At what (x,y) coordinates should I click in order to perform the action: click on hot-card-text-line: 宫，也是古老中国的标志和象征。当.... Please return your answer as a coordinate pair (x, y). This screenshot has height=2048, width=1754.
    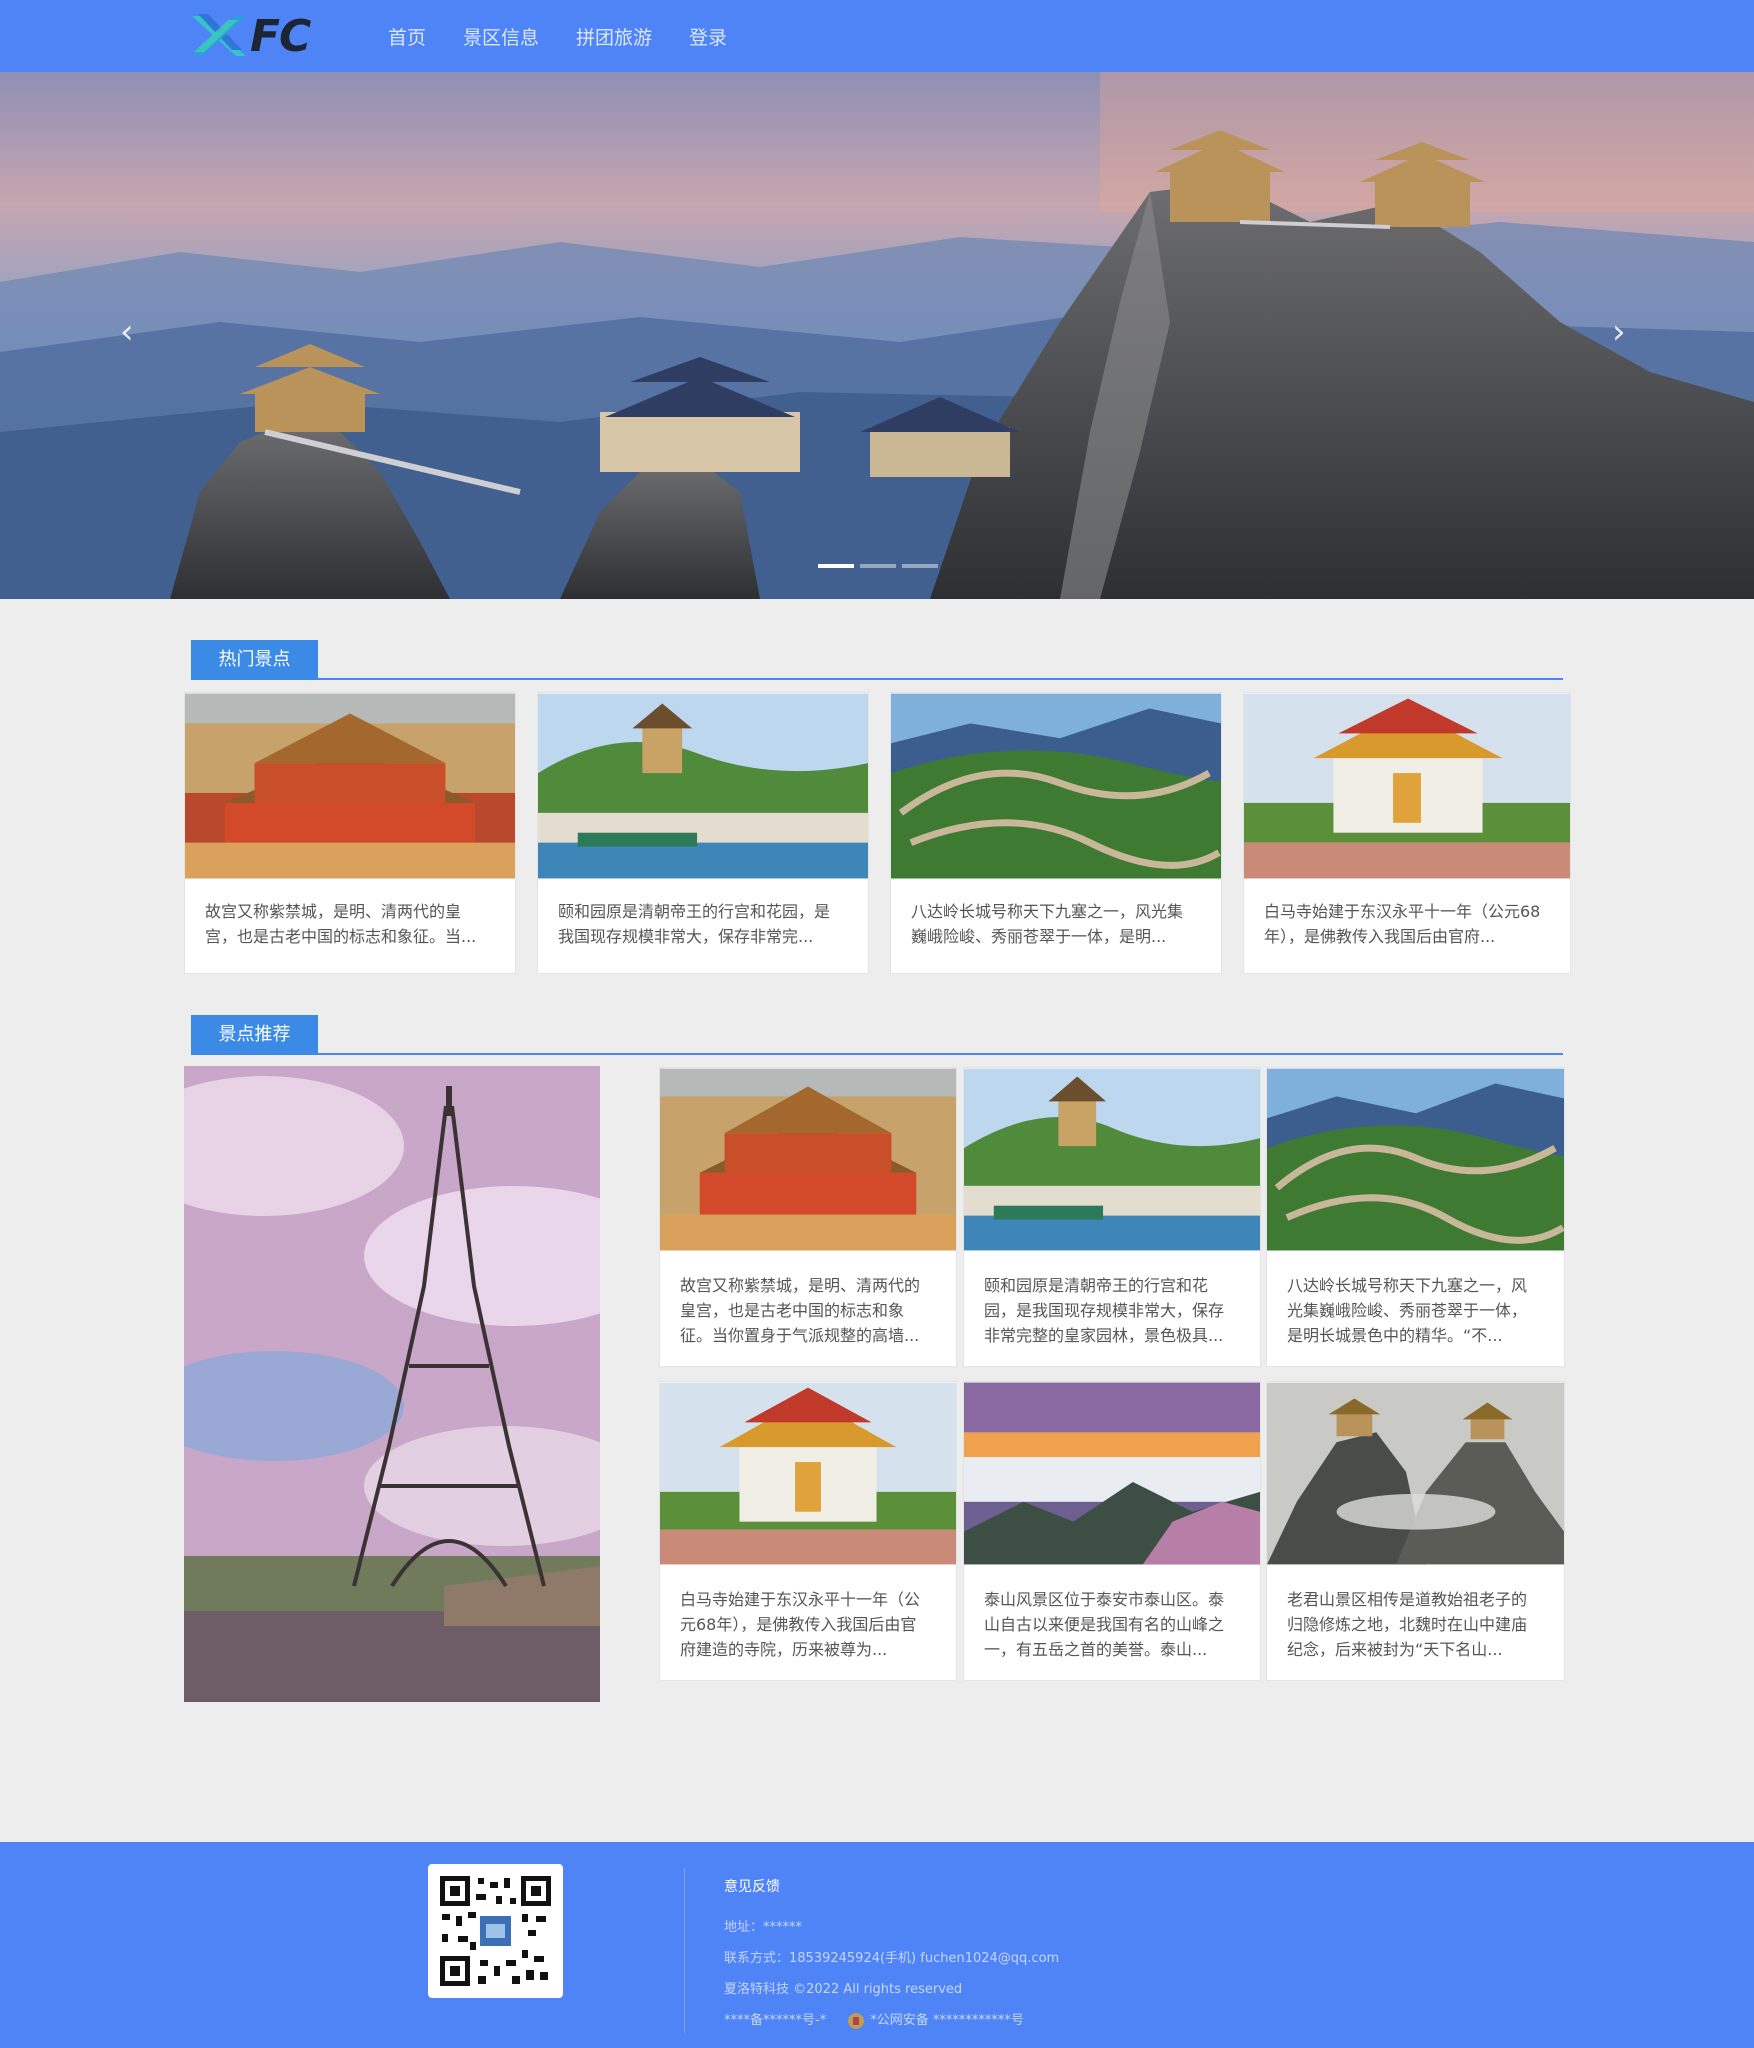
    Looking at the image, I should click on (341, 936).